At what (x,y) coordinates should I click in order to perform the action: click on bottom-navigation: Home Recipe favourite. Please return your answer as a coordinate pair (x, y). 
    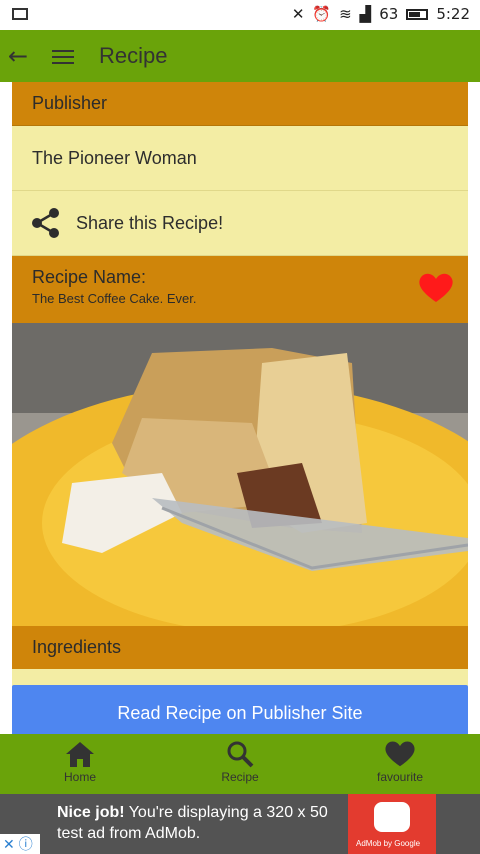
    Looking at the image, I should click on (240, 764).